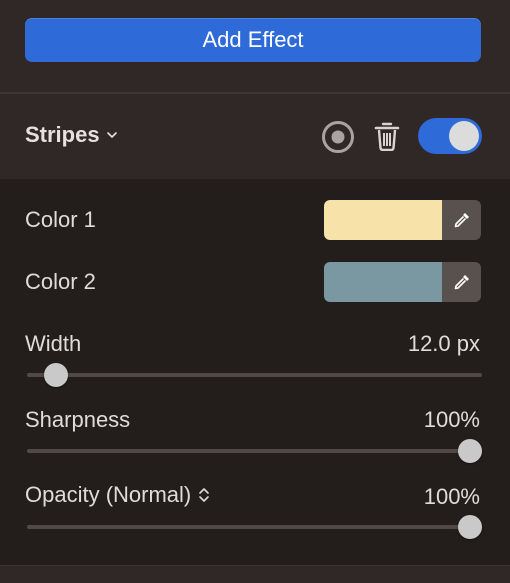 The height and width of the screenshot is (583, 510). What do you see at coordinates (451, 496) in the screenshot?
I see `opacity-value: 100%` at bounding box center [451, 496].